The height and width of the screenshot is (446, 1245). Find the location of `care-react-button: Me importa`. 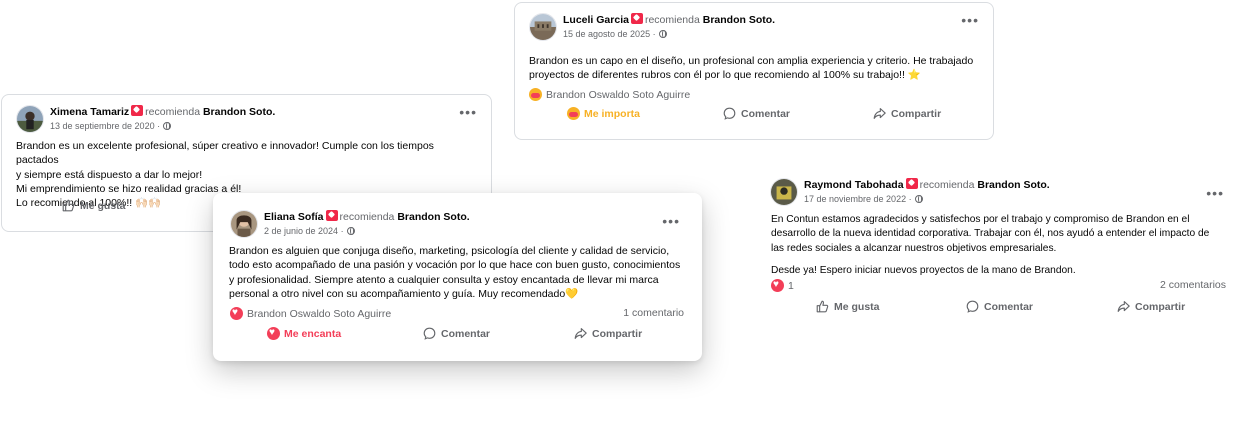

care-react-button: Me importa is located at coordinates (603, 113).